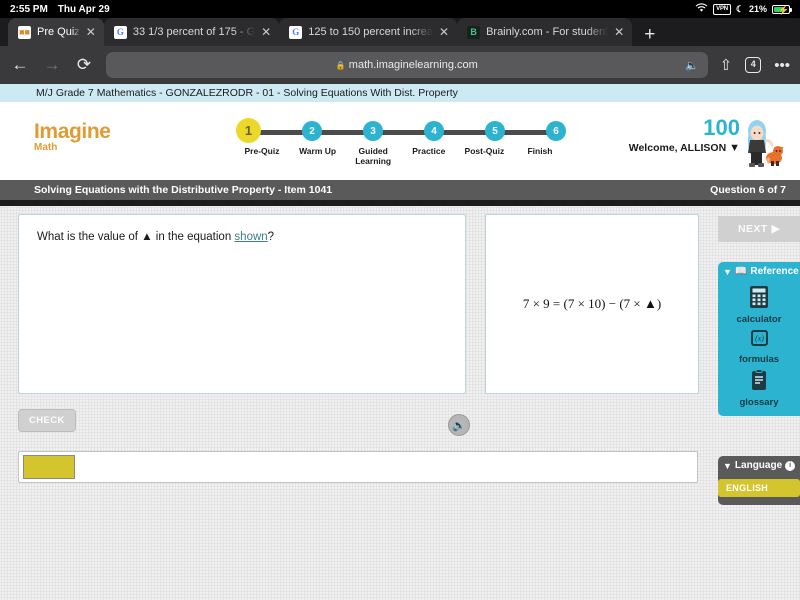  Describe the element at coordinates (726, 65) in the screenshot. I see `share-icon: ⇧` at that location.